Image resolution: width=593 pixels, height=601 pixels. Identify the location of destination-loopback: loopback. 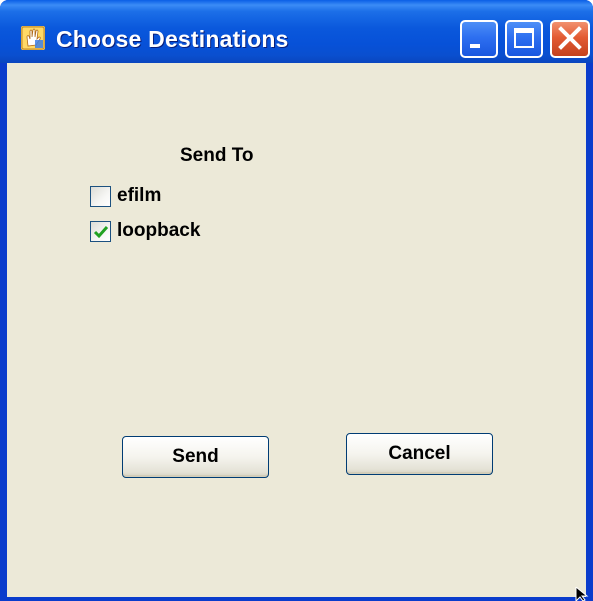
(145, 231).